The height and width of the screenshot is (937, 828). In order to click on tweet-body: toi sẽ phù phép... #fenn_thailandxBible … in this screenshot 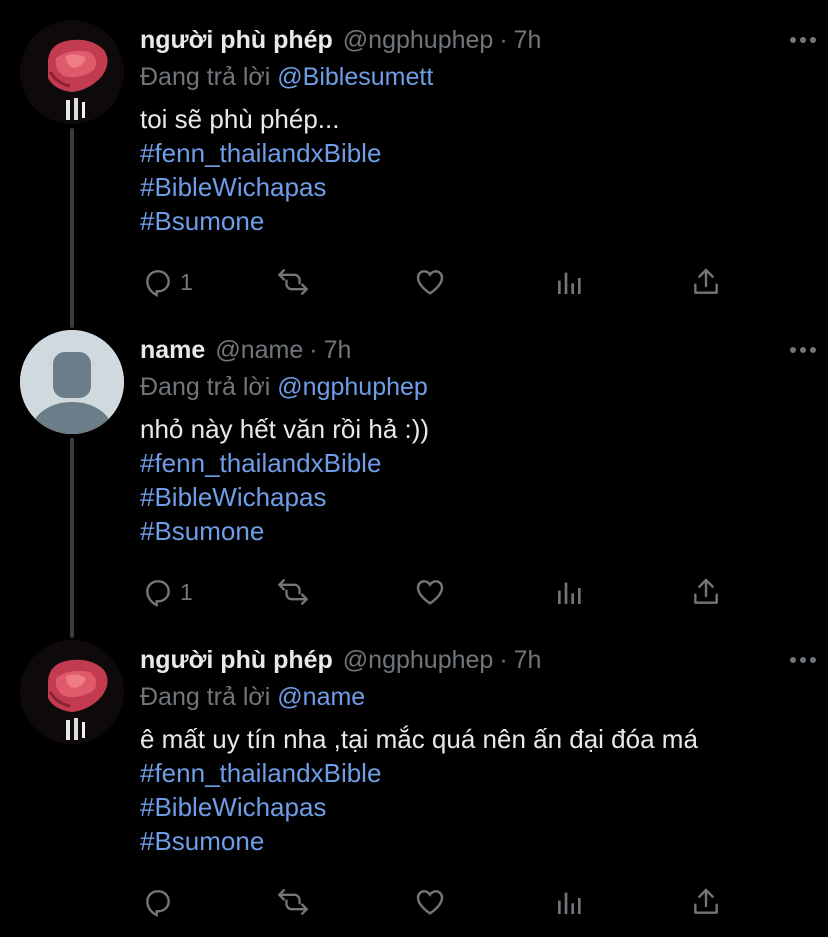, I will do `click(474, 170)`.